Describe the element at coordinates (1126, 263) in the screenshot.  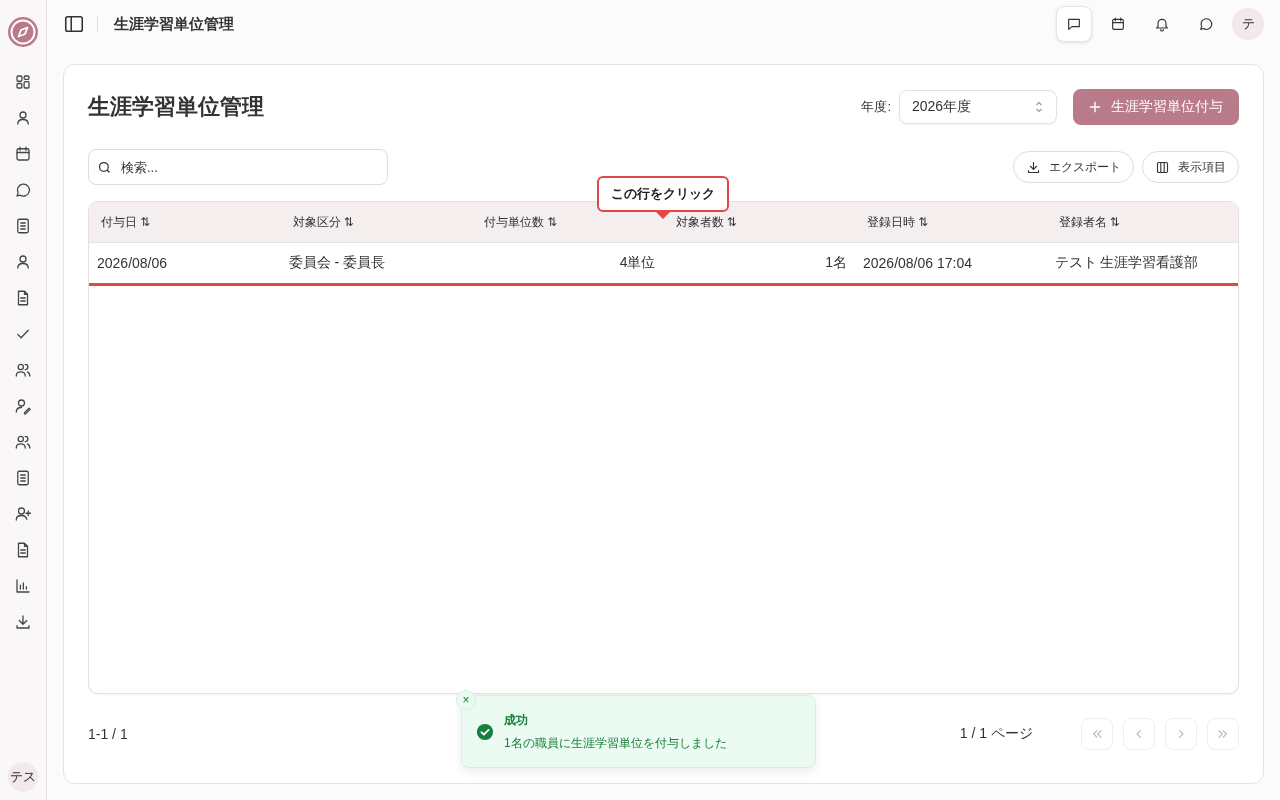
I see `table-cell: テスト 生涯学習看護部` at that location.